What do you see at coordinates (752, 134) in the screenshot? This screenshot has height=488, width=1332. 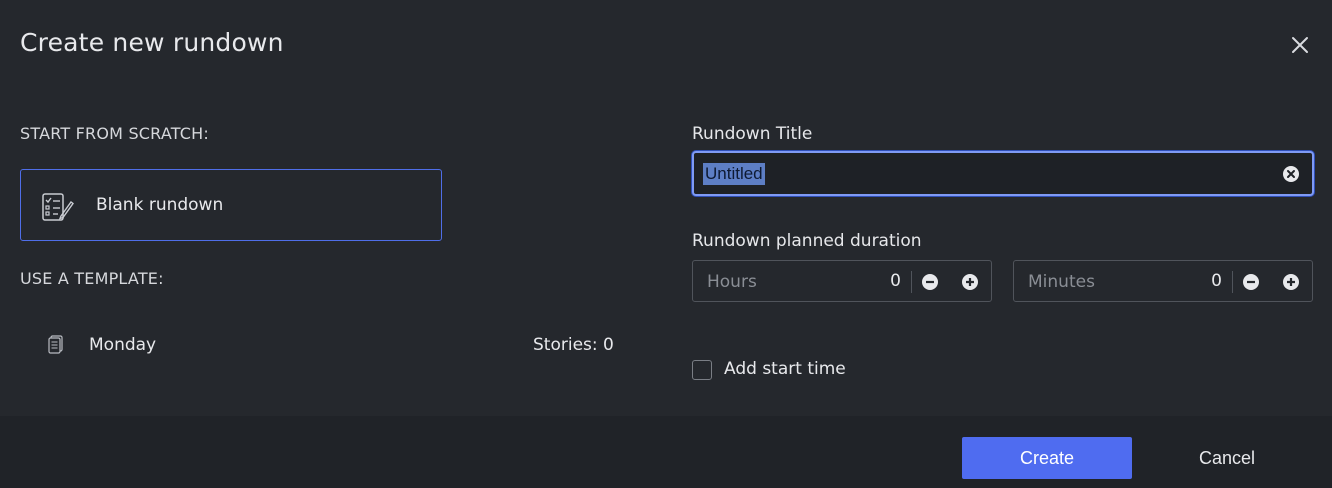 I see `rundown-title-label: Rundown Title` at bounding box center [752, 134].